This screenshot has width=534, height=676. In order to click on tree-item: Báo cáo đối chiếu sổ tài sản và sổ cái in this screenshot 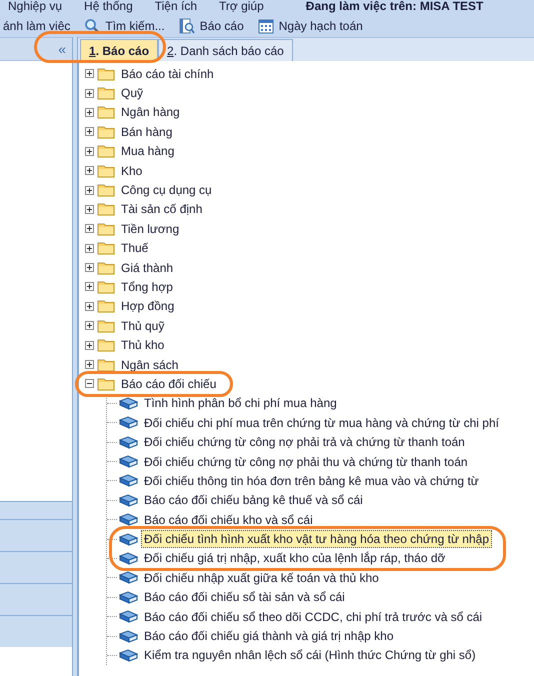, I will do `click(244, 597)`.